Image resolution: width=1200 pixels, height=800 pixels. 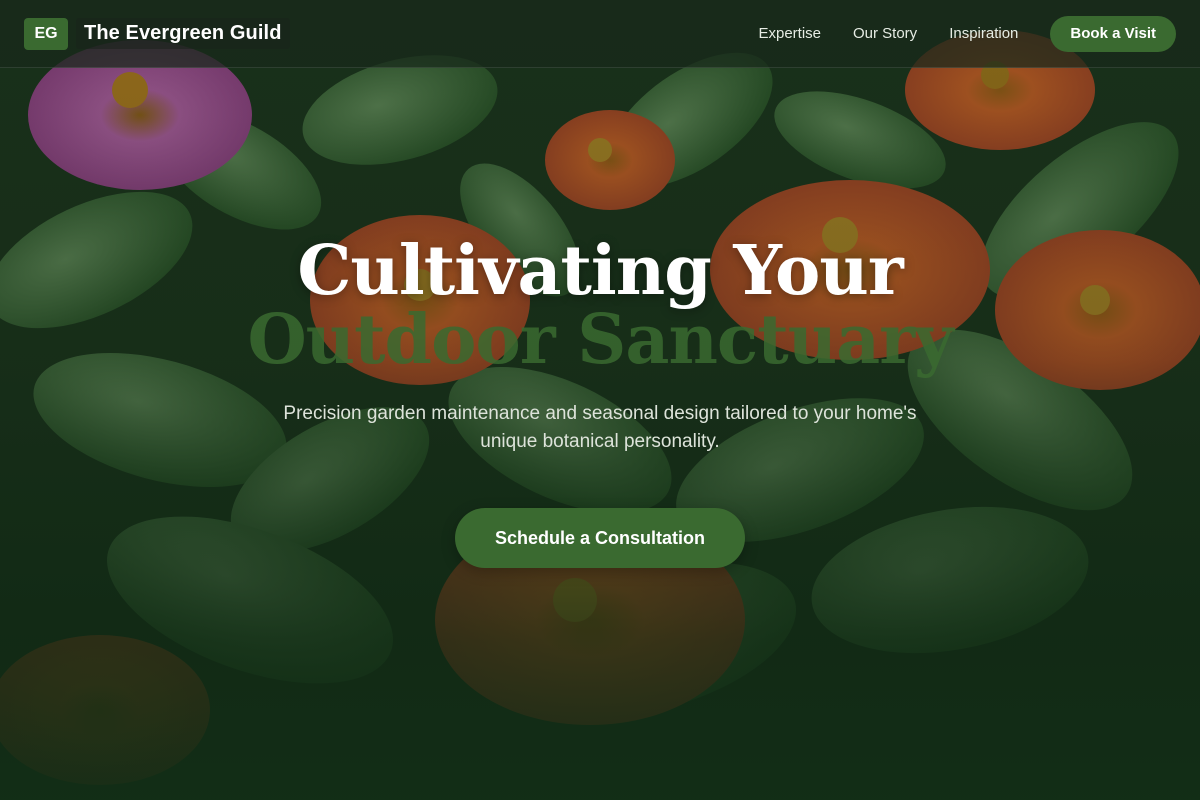 What do you see at coordinates (183, 33) in the screenshot?
I see `brand-name: The Evergreen Guild` at bounding box center [183, 33].